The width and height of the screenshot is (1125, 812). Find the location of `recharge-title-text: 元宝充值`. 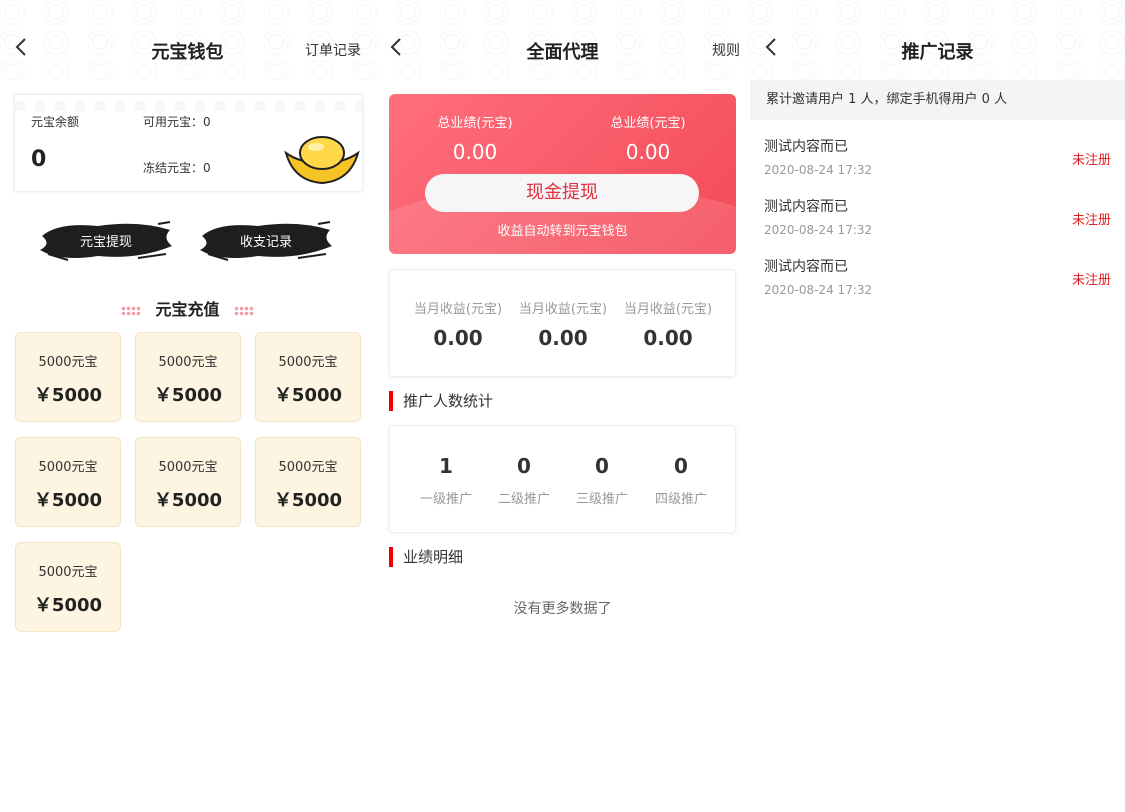

recharge-title-text: 元宝充值 is located at coordinates (187, 309).